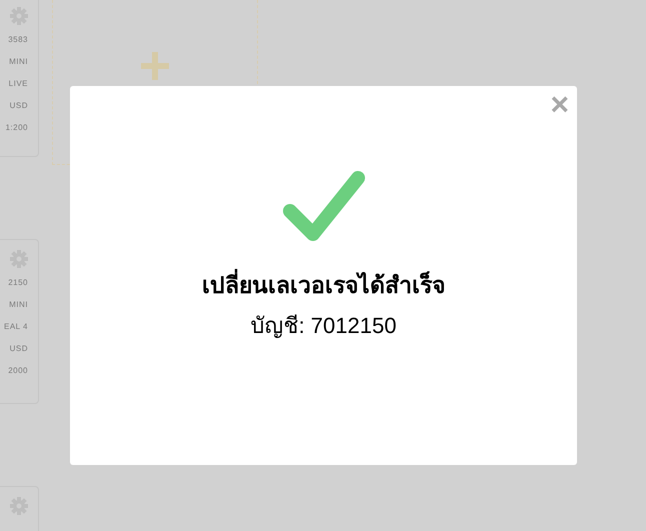  What do you see at coordinates (18, 283) in the screenshot?
I see `account-detail: 2150` at bounding box center [18, 283].